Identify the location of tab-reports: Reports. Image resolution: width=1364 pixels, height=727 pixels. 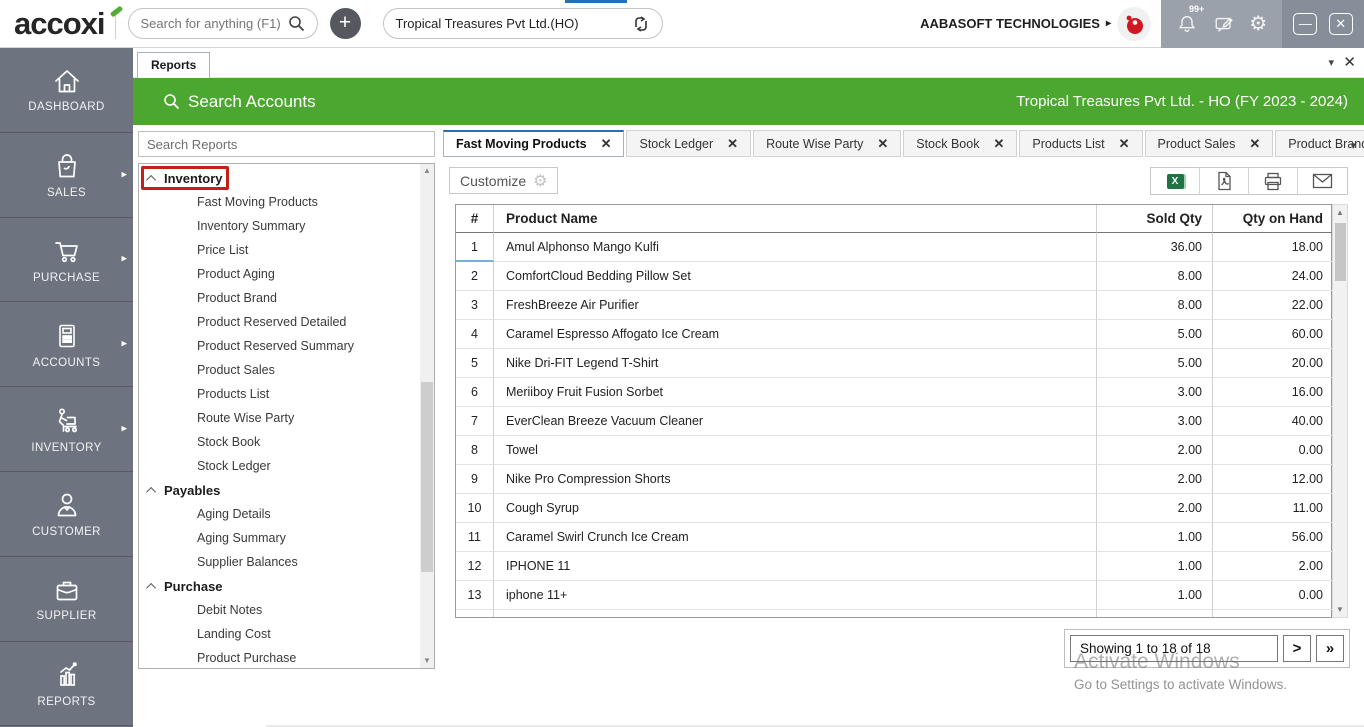
(174, 65).